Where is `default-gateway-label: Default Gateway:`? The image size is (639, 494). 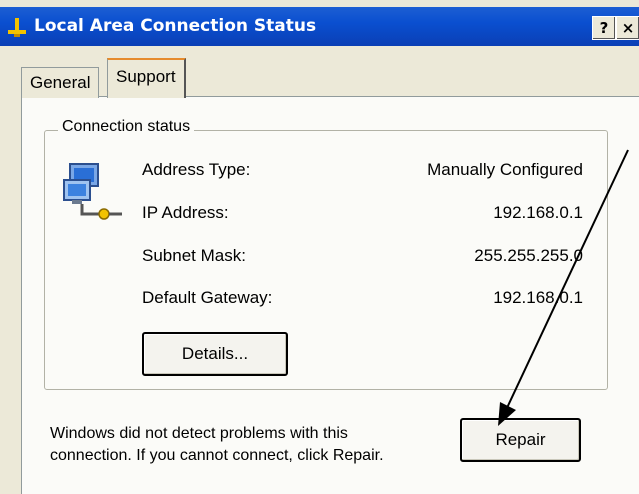
default-gateway-label: Default Gateway: is located at coordinates (207, 297).